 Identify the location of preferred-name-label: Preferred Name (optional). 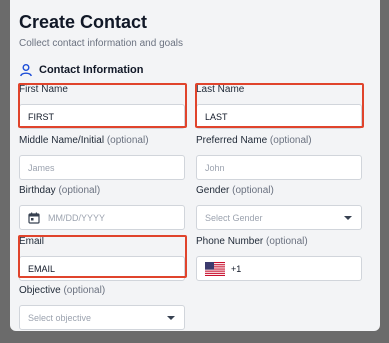
(254, 140).